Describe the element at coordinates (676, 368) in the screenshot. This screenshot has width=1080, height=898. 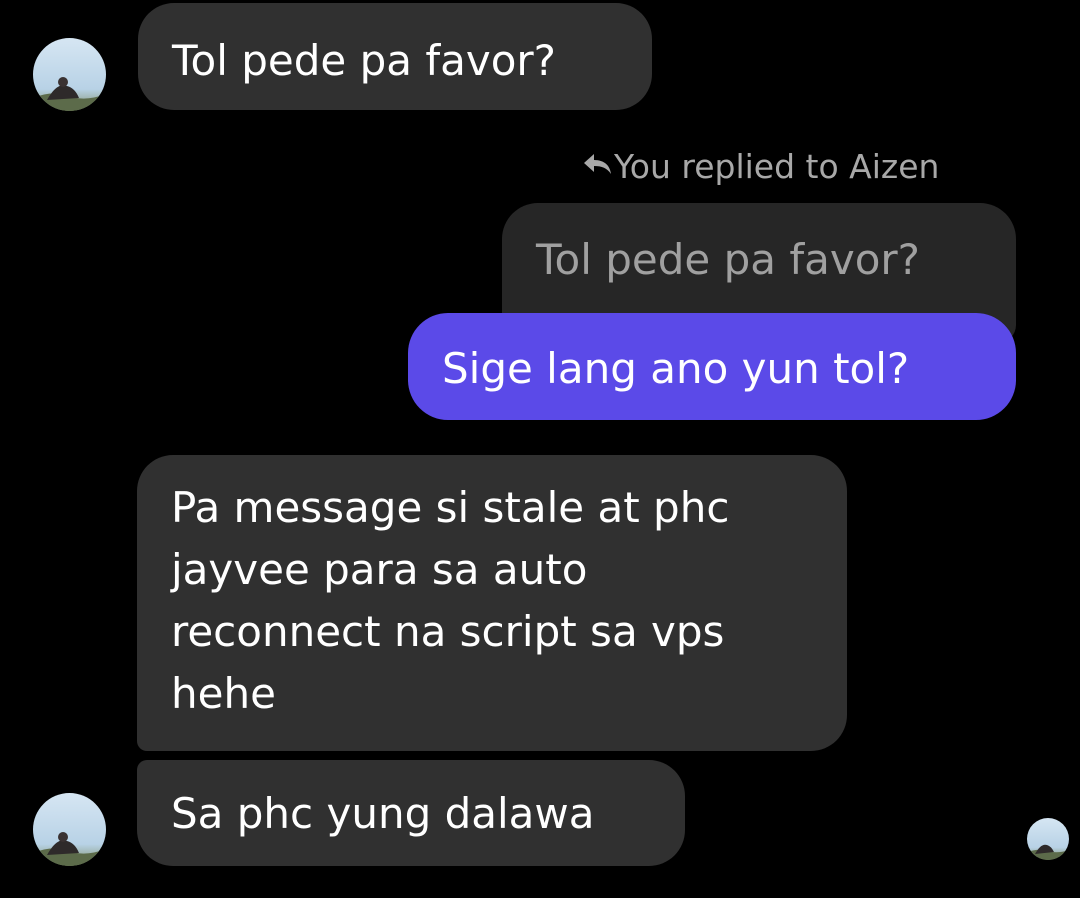
I see `message-text: Sige lang ano yun tol?` at that location.